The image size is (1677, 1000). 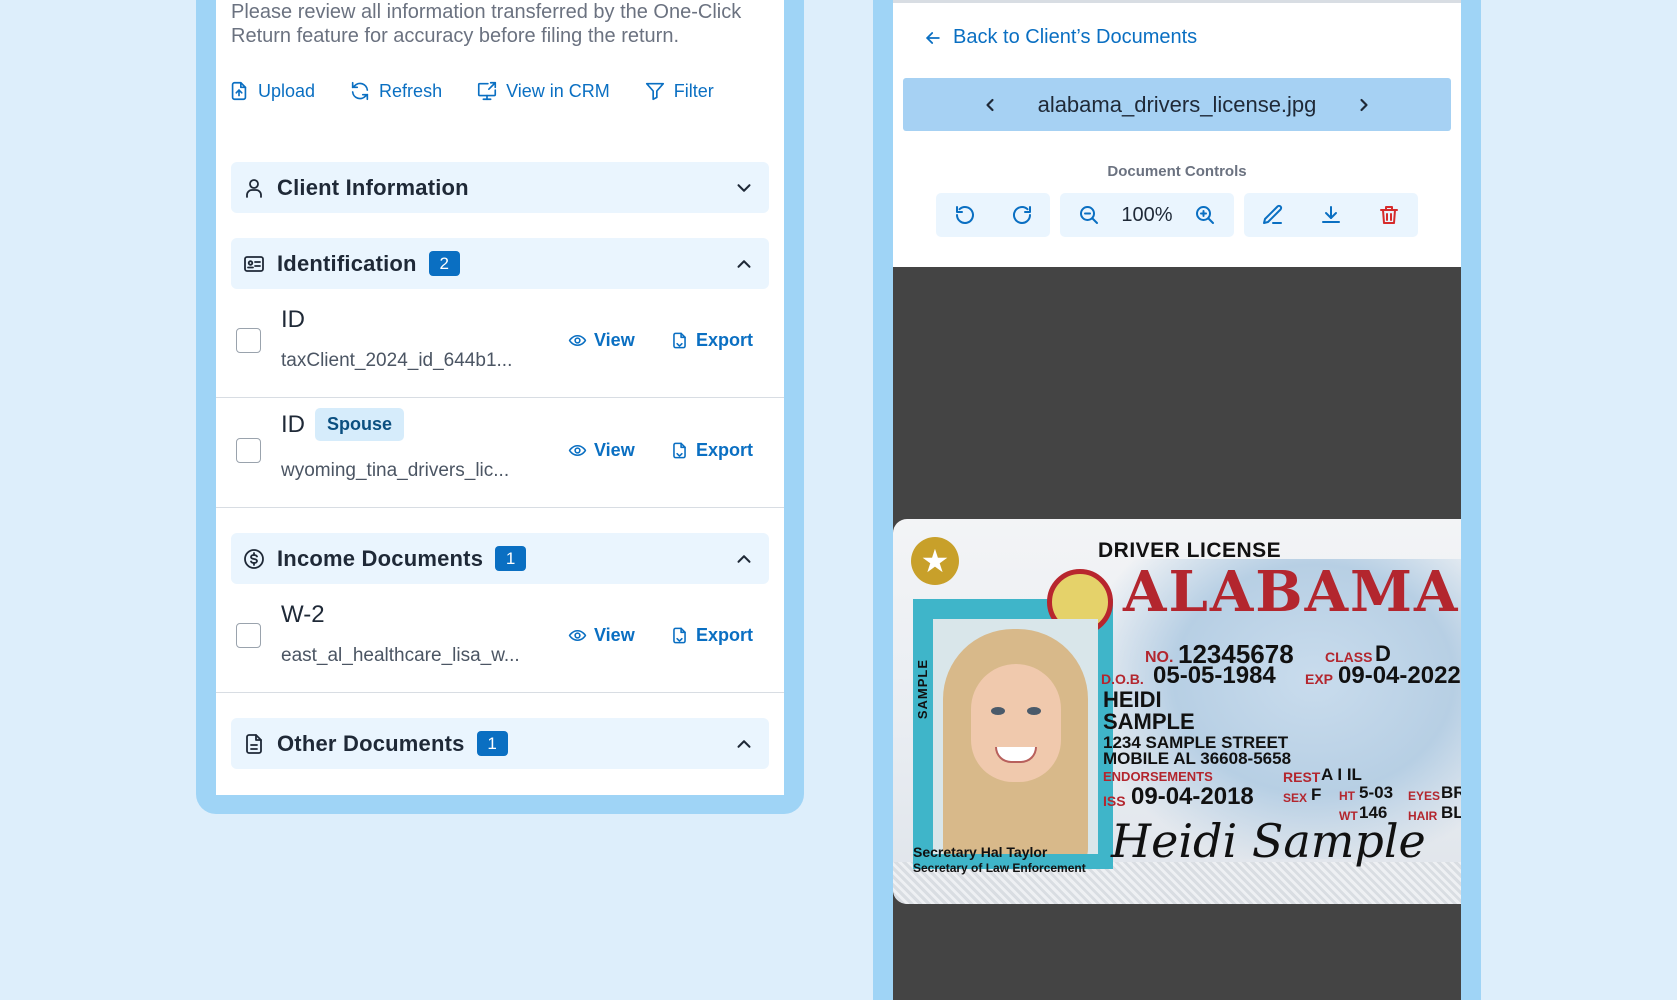 I want to click on rotate-left-button, so click(x=964, y=215).